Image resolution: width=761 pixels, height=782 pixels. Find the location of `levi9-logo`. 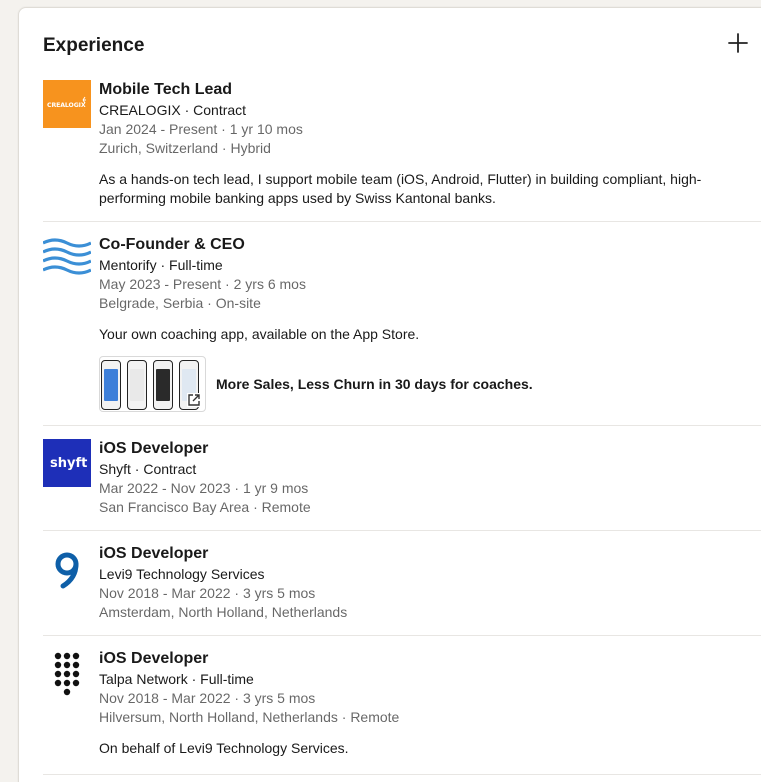

levi9-logo is located at coordinates (67, 568).